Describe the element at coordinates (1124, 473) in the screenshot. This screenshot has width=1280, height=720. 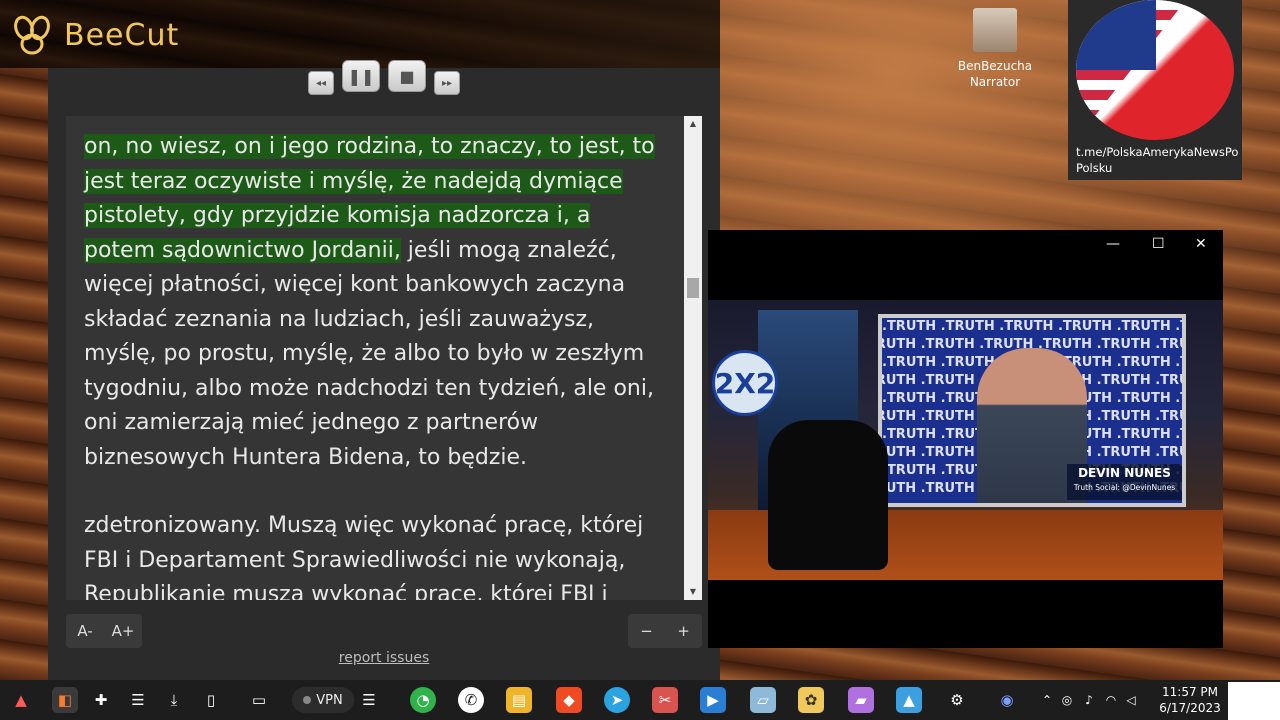
I see `speaker-name: DEVIN NUNES` at that location.